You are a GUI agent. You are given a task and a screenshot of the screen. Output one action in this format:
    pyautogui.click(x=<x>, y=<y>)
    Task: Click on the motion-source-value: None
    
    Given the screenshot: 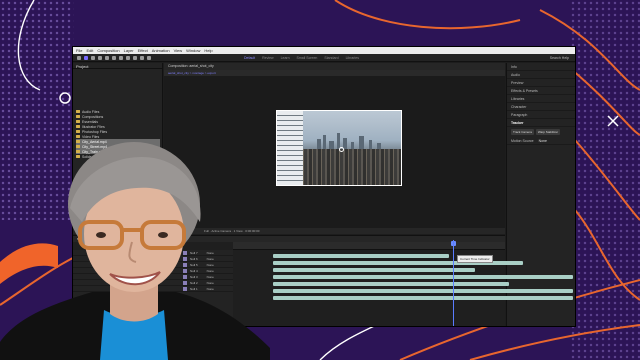 What is the action you would take?
    pyautogui.click(x=542, y=141)
    